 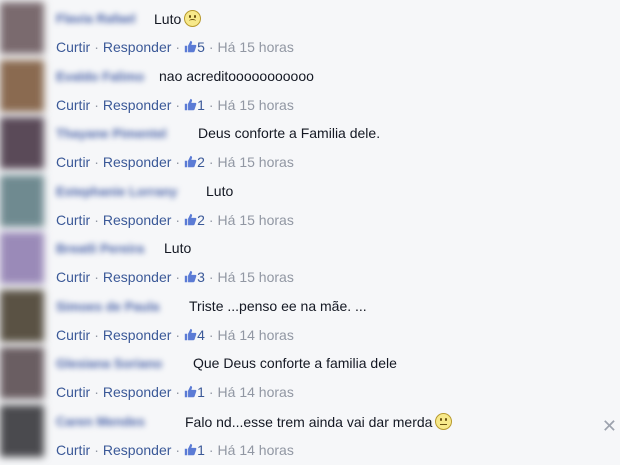 I want to click on comment-actions: Curtir · Responder · 5 · Há 15 horas, so click(x=175, y=47).